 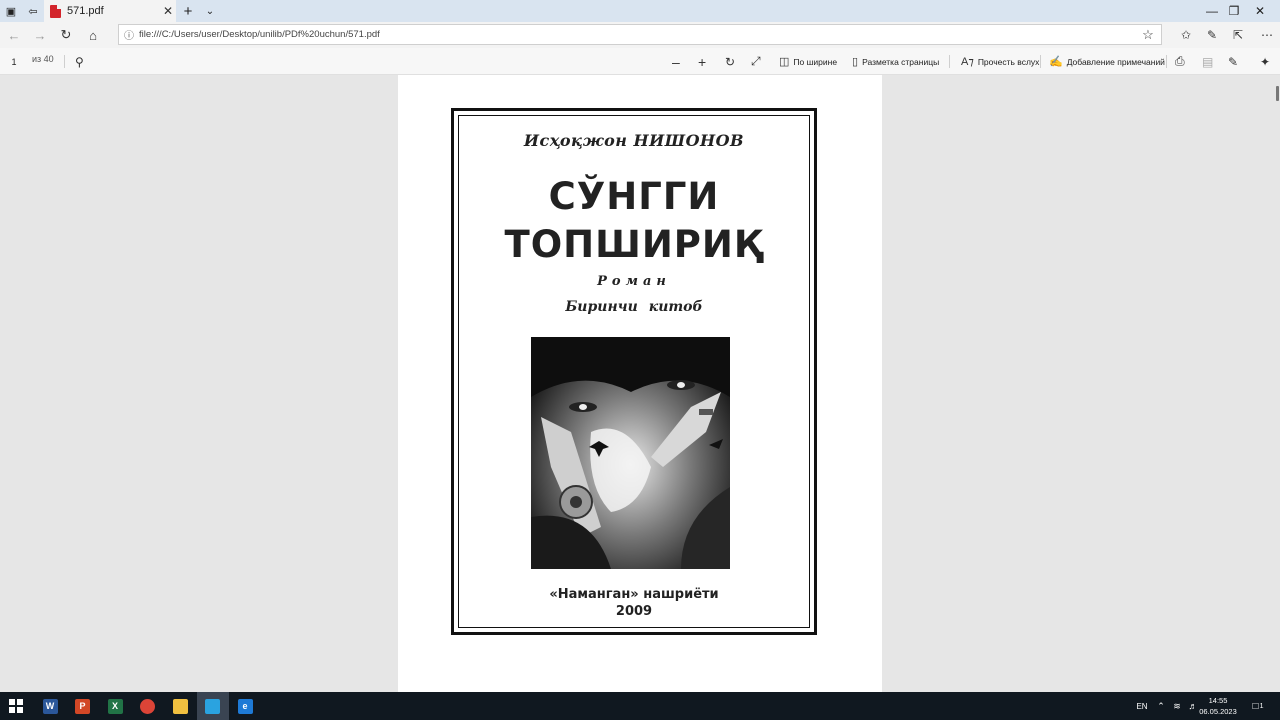 I want to click on edge-icon: e, so click(x=245, y=706).